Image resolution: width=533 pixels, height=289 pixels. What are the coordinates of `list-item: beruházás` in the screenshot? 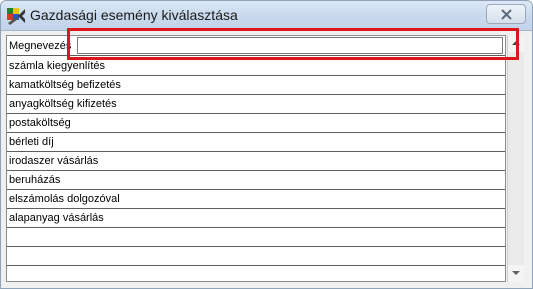 It's located at (256, 180).